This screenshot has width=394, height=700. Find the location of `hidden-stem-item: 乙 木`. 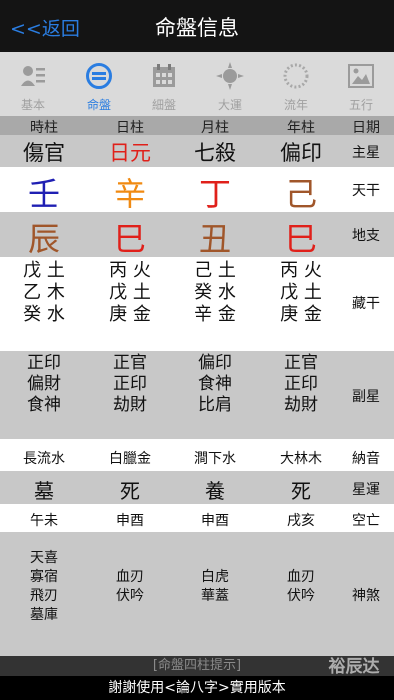

hidden-stem-item: 乙 木 is located at coordinates (44, 292).